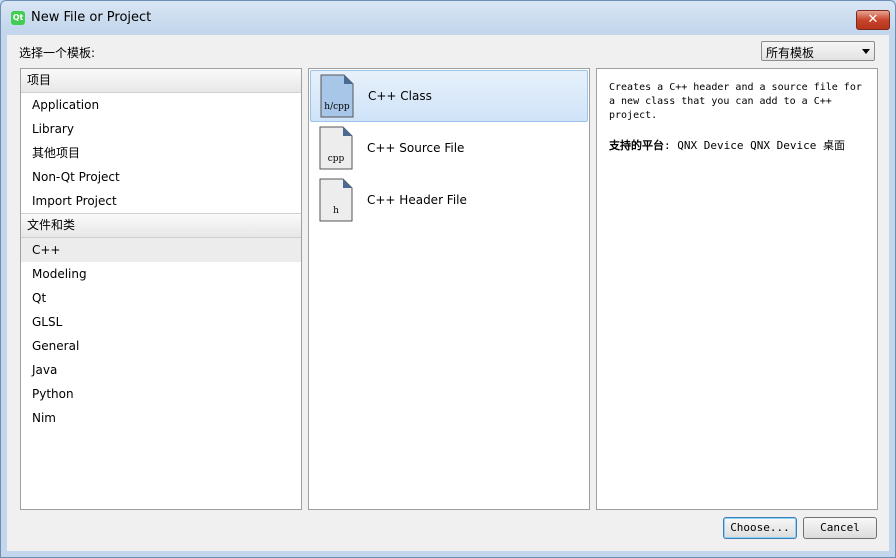 The width and height of the screenshot is (896, 558). Describe the element at coordinates (636, 145) in the screenshot. I see `platforms-label: 支持的平台` at that location.